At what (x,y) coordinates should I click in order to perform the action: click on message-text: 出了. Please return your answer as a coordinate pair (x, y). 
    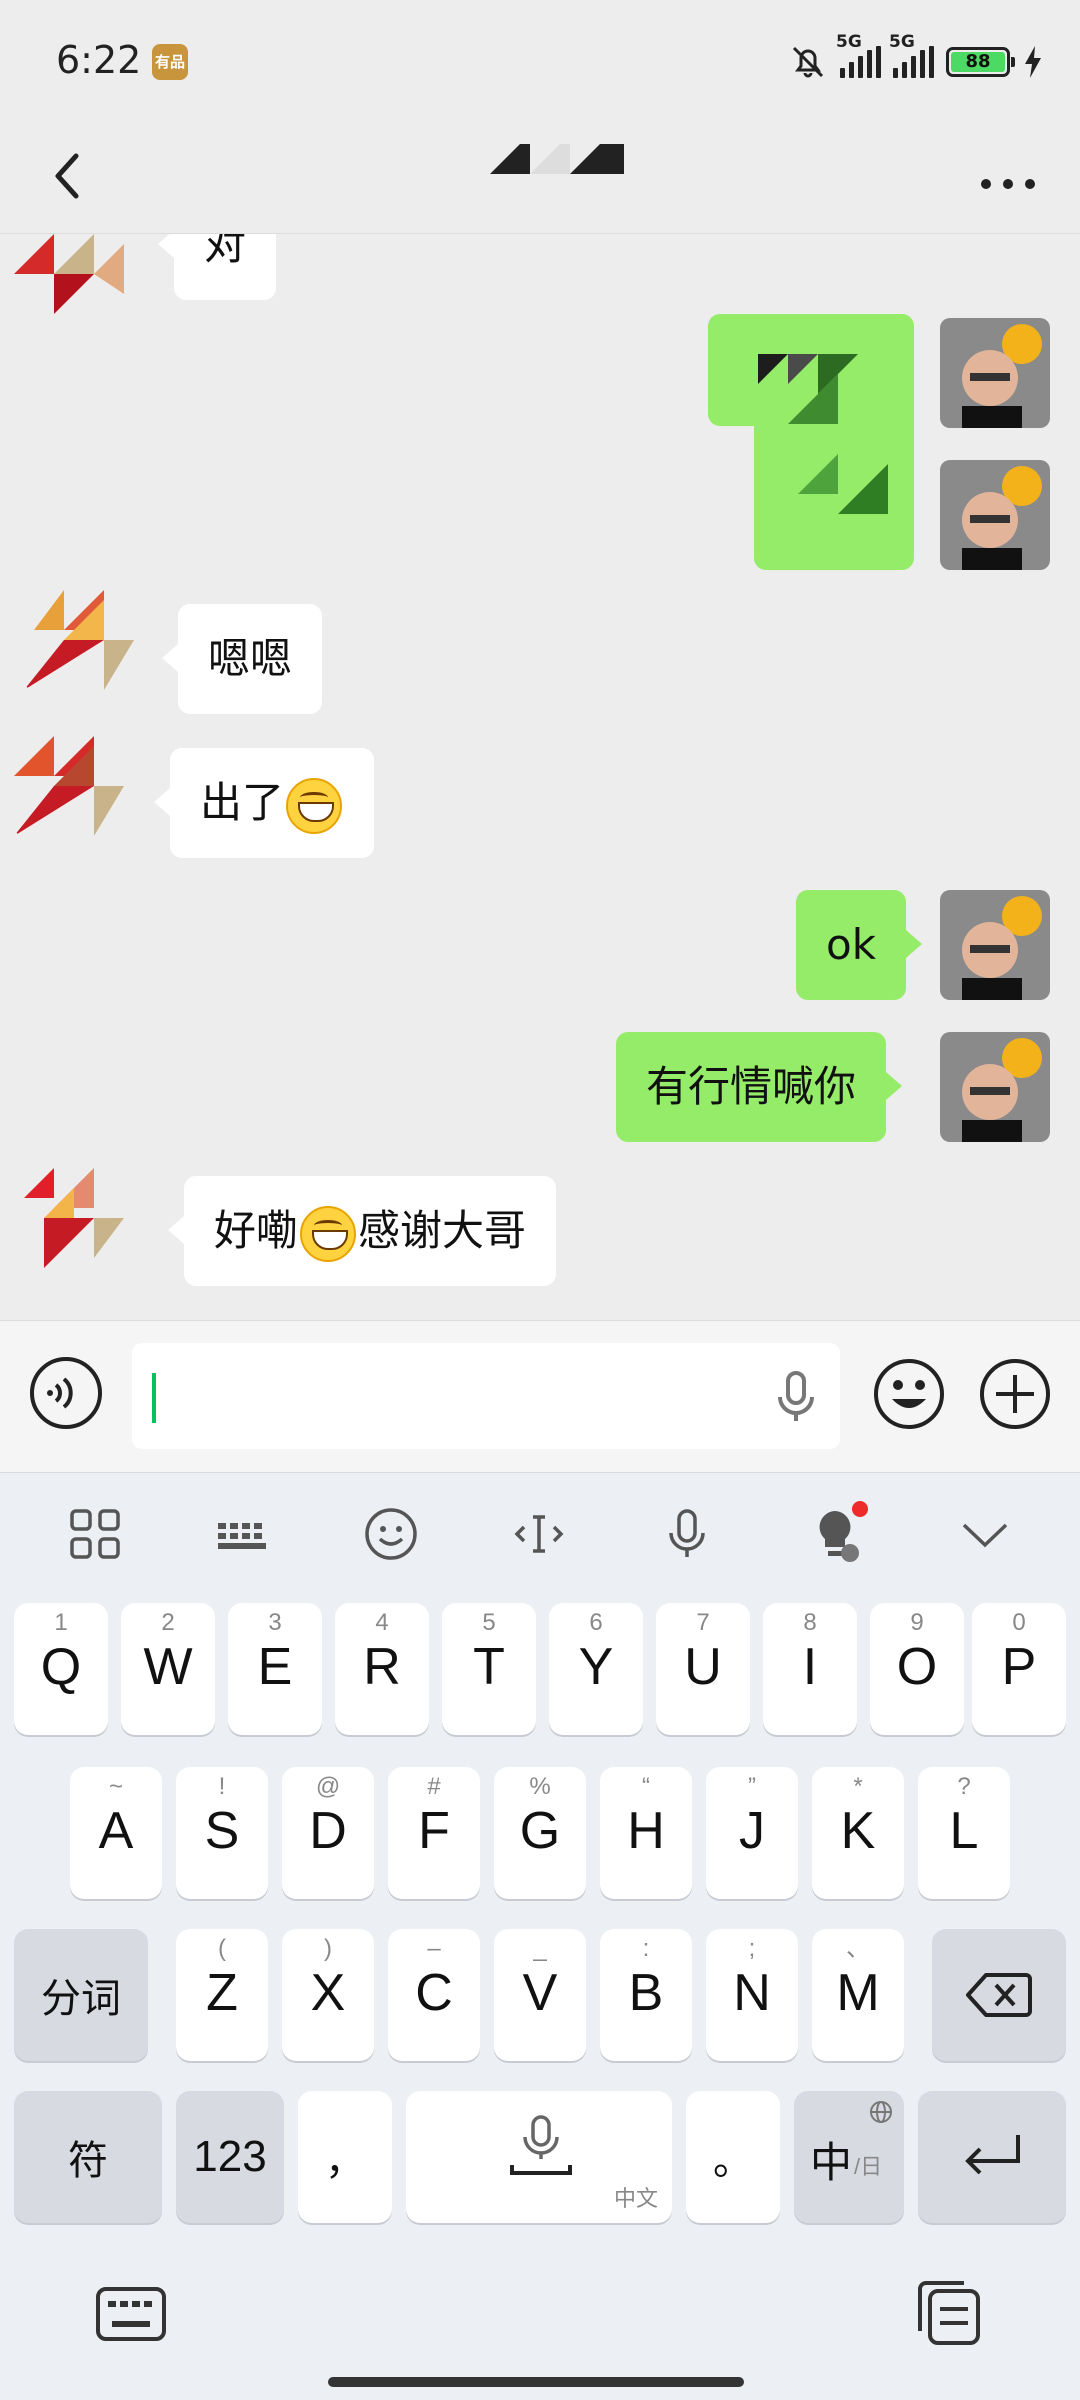
    Looking at the image, I should click on (242, 802).